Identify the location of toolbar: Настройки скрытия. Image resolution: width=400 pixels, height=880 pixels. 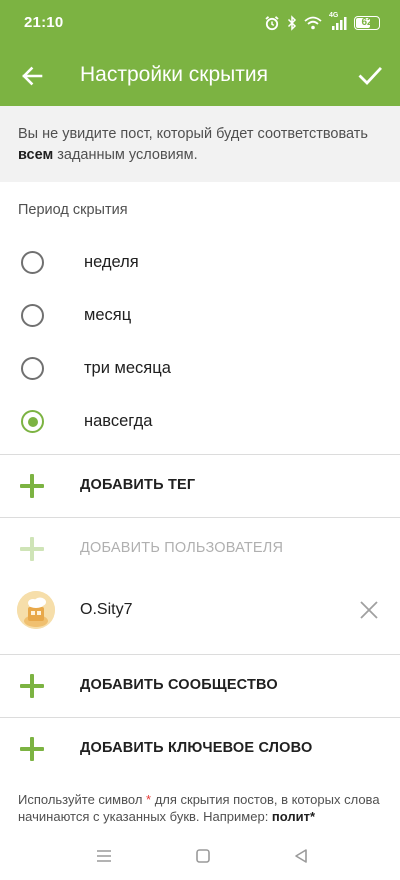
(200, 76).